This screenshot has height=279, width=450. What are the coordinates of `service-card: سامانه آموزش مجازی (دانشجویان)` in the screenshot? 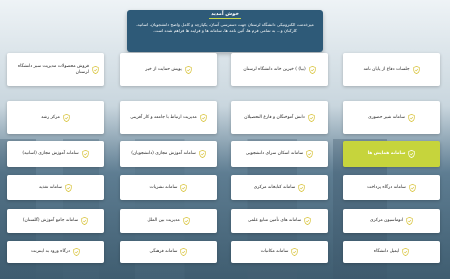 It's located at (168, 154).